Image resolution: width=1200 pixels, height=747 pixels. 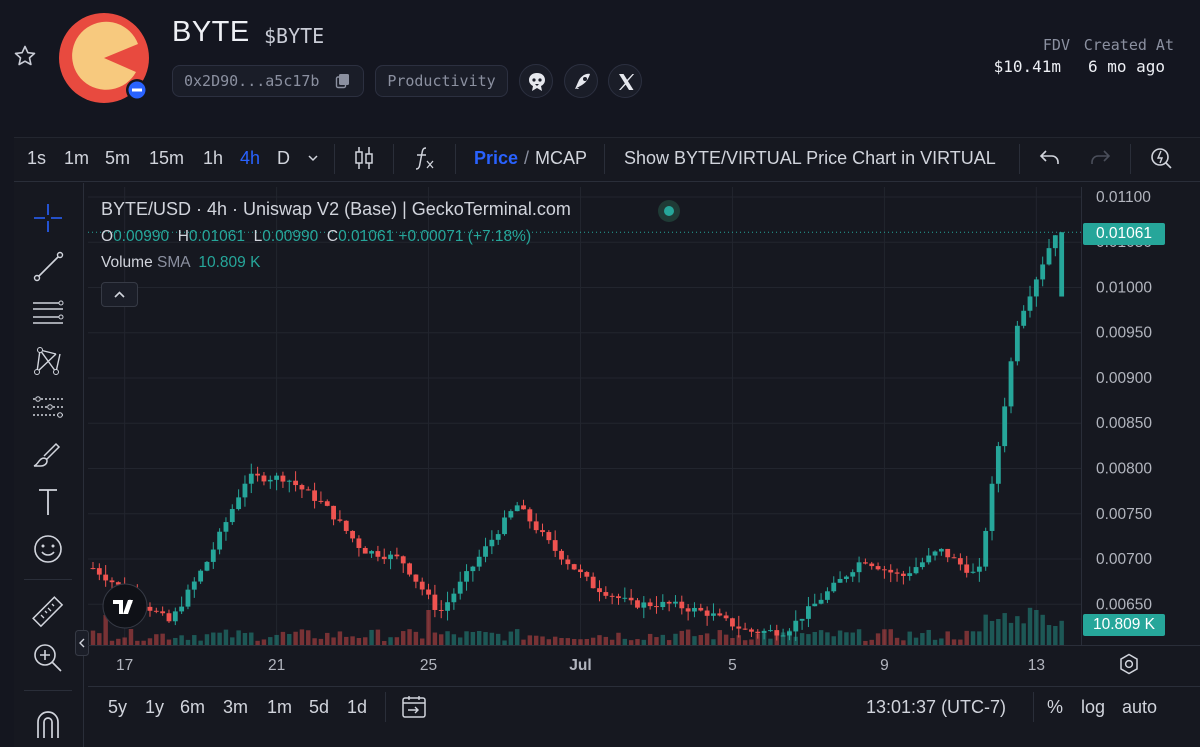 What do you see at coordinates (119, 294) in the screenshot?
I see `collapse-legend-button` at bounding box center [119, 294].